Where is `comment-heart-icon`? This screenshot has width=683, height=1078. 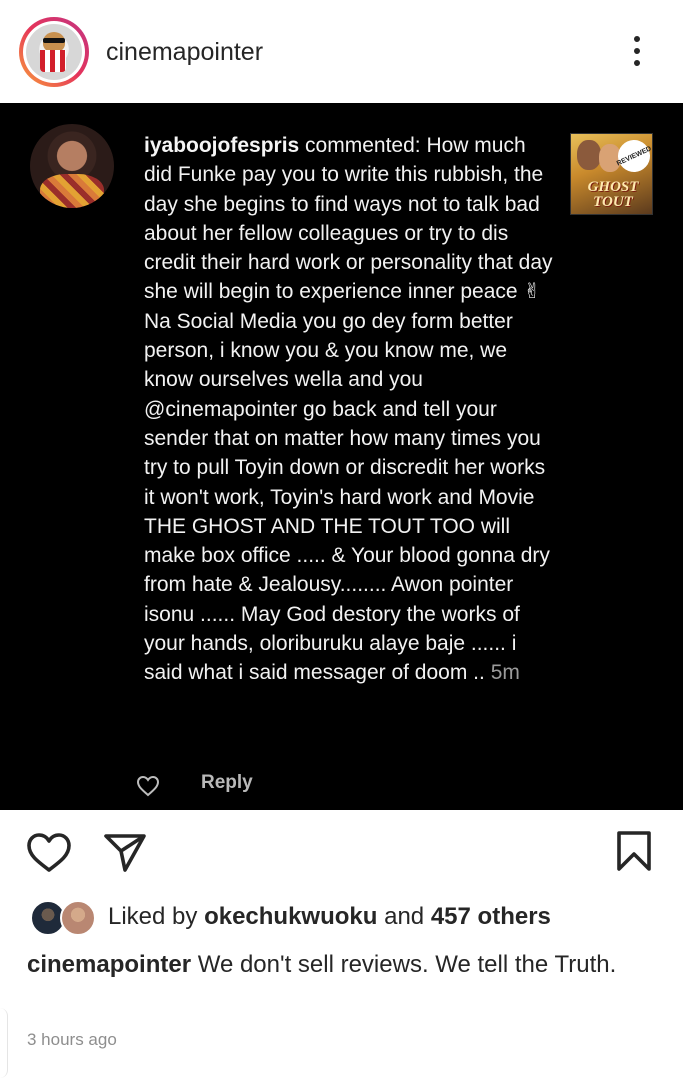
comment-heart-icon is located at coordinates (148, 786).